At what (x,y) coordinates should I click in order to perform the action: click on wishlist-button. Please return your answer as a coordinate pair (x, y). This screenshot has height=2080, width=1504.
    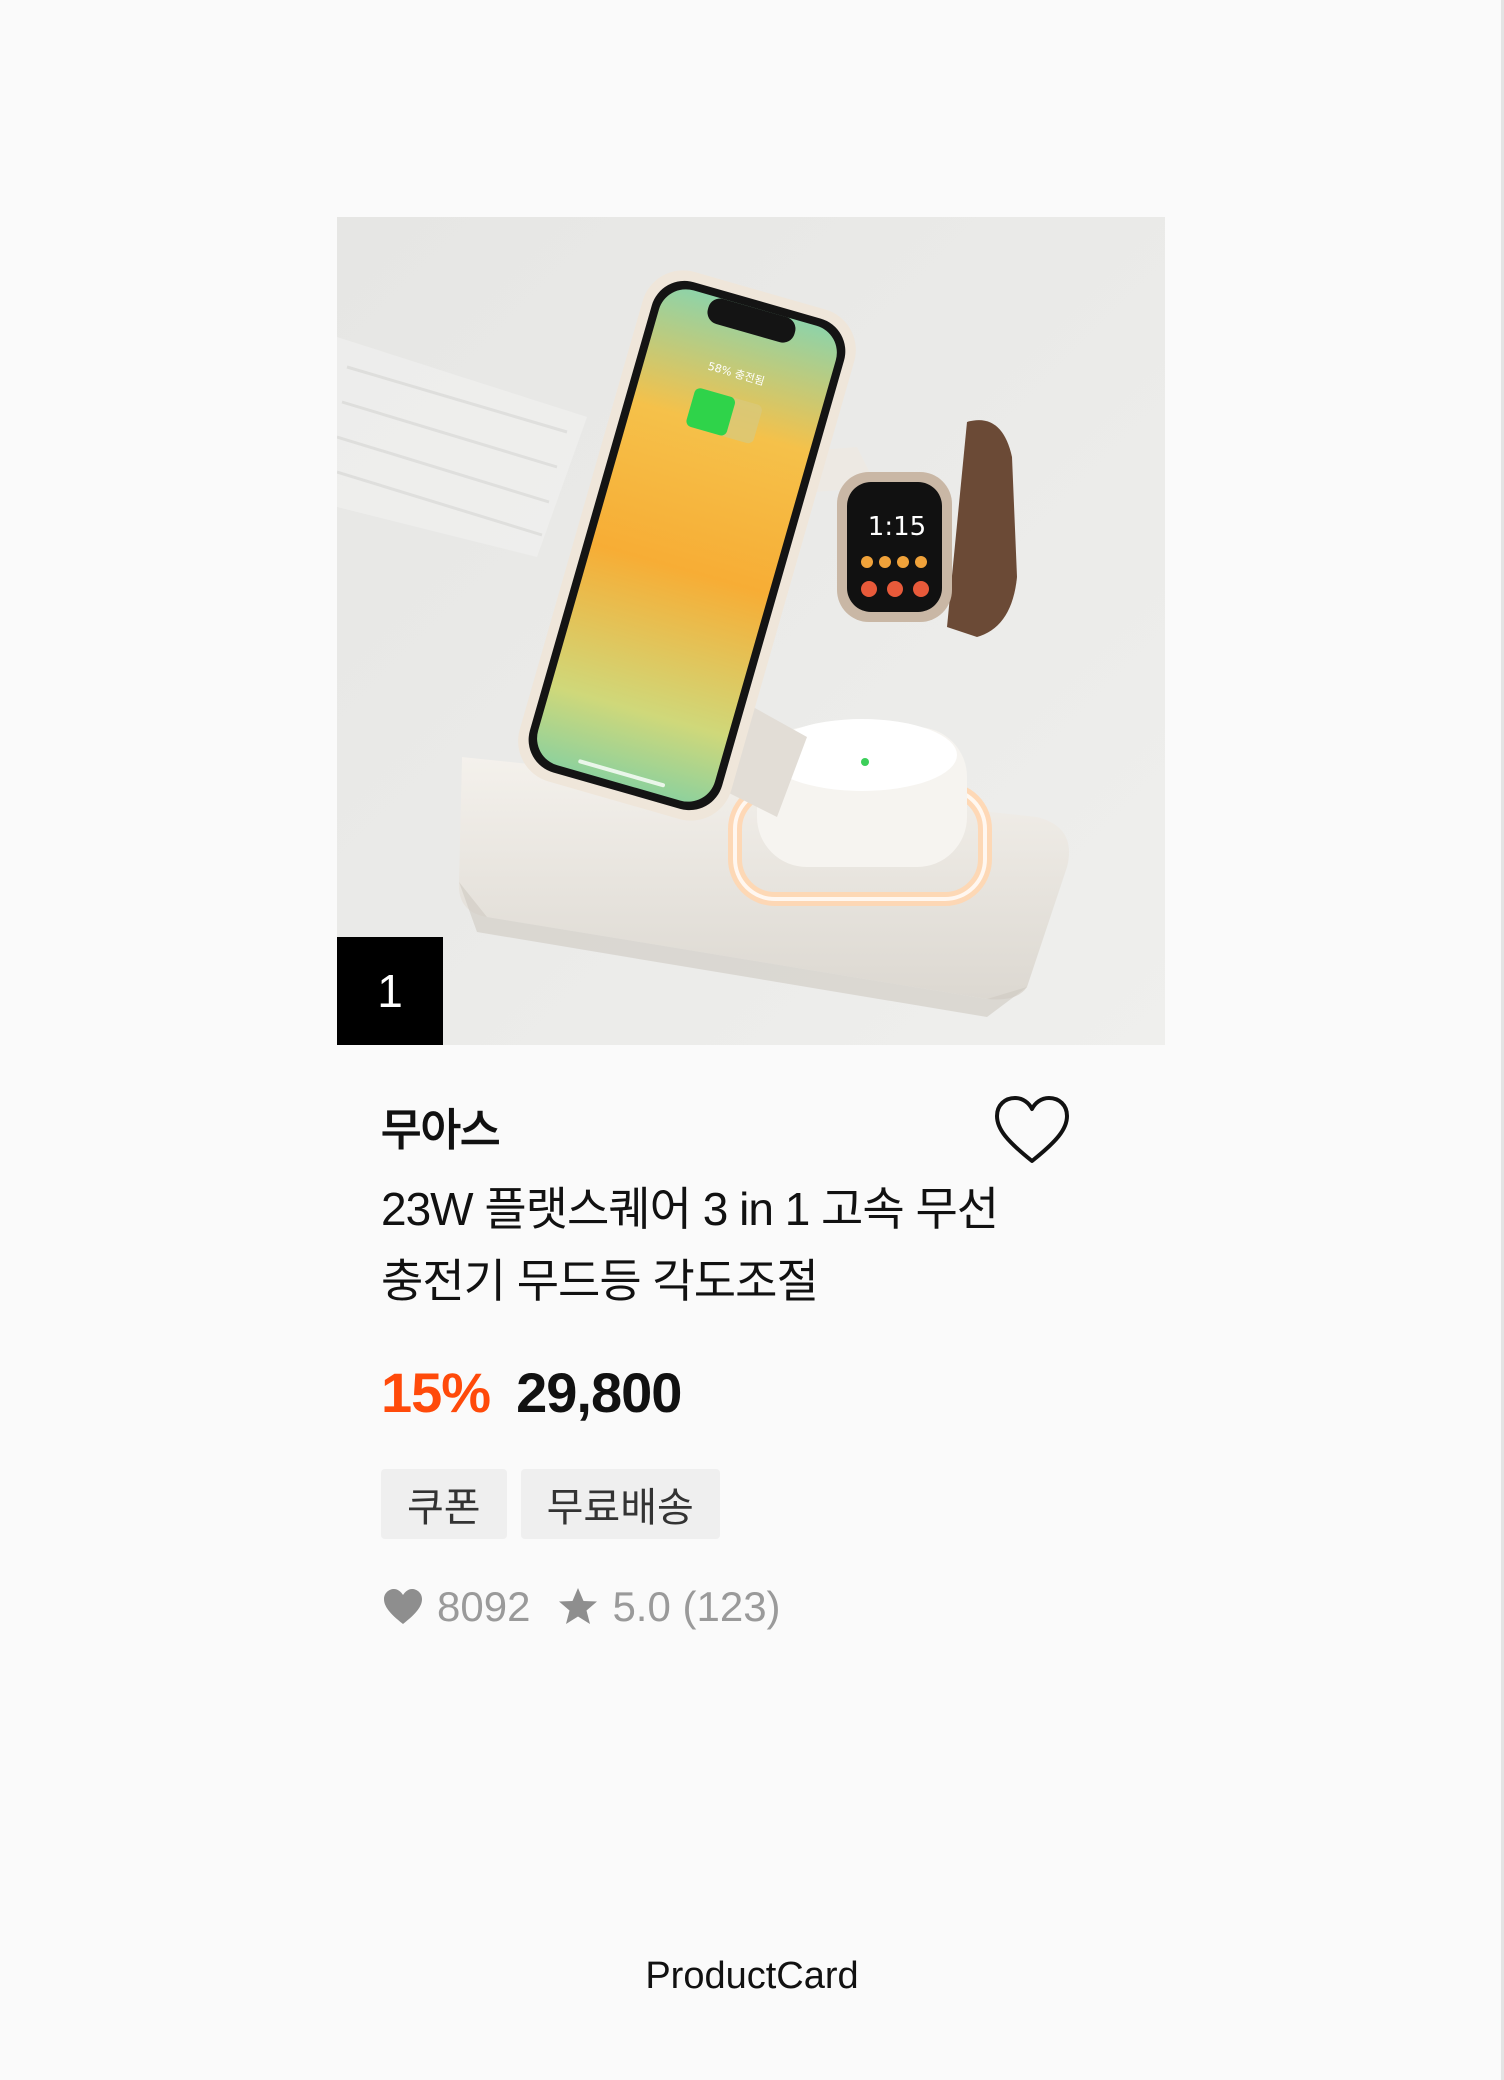
    Looking at the image, I should click on (1032, 1131).